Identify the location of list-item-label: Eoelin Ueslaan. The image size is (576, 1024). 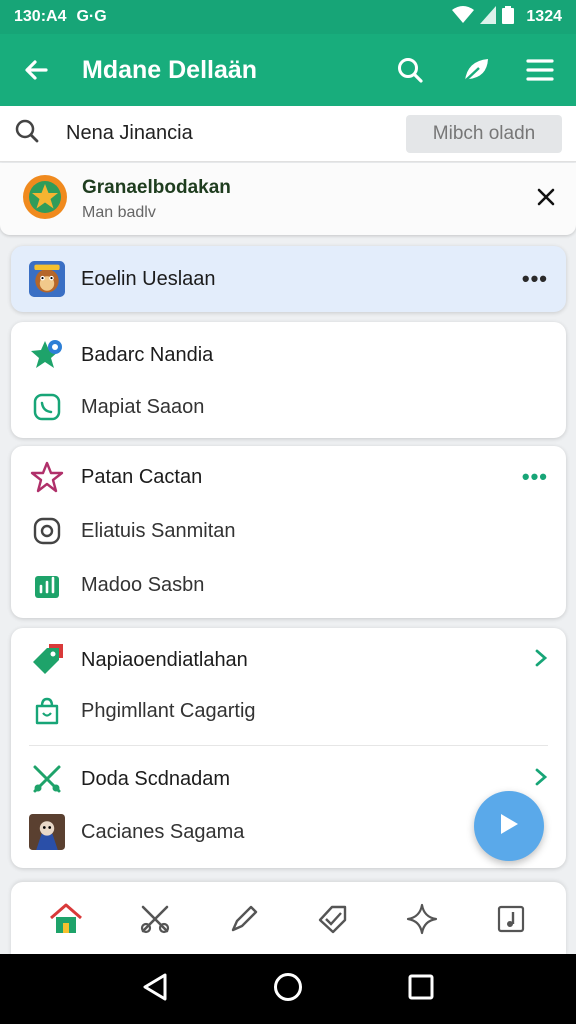
(148, 278).